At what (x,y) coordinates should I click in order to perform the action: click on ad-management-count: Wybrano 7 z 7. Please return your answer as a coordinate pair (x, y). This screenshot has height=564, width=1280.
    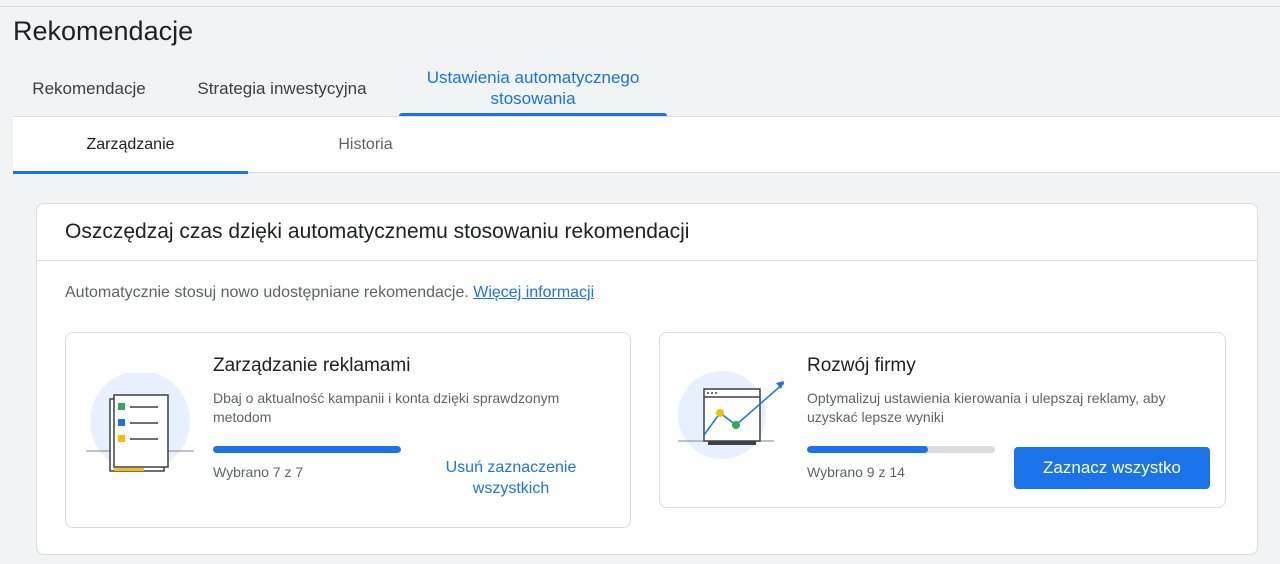
    Looking at the image, I should click on (258, 472).